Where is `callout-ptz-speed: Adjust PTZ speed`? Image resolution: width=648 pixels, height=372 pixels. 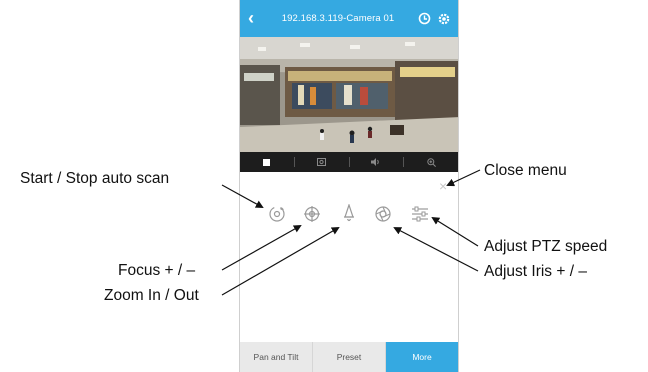
callout-ptz-speed: Adjust PTZ speed is located at coordinates (546, 246).